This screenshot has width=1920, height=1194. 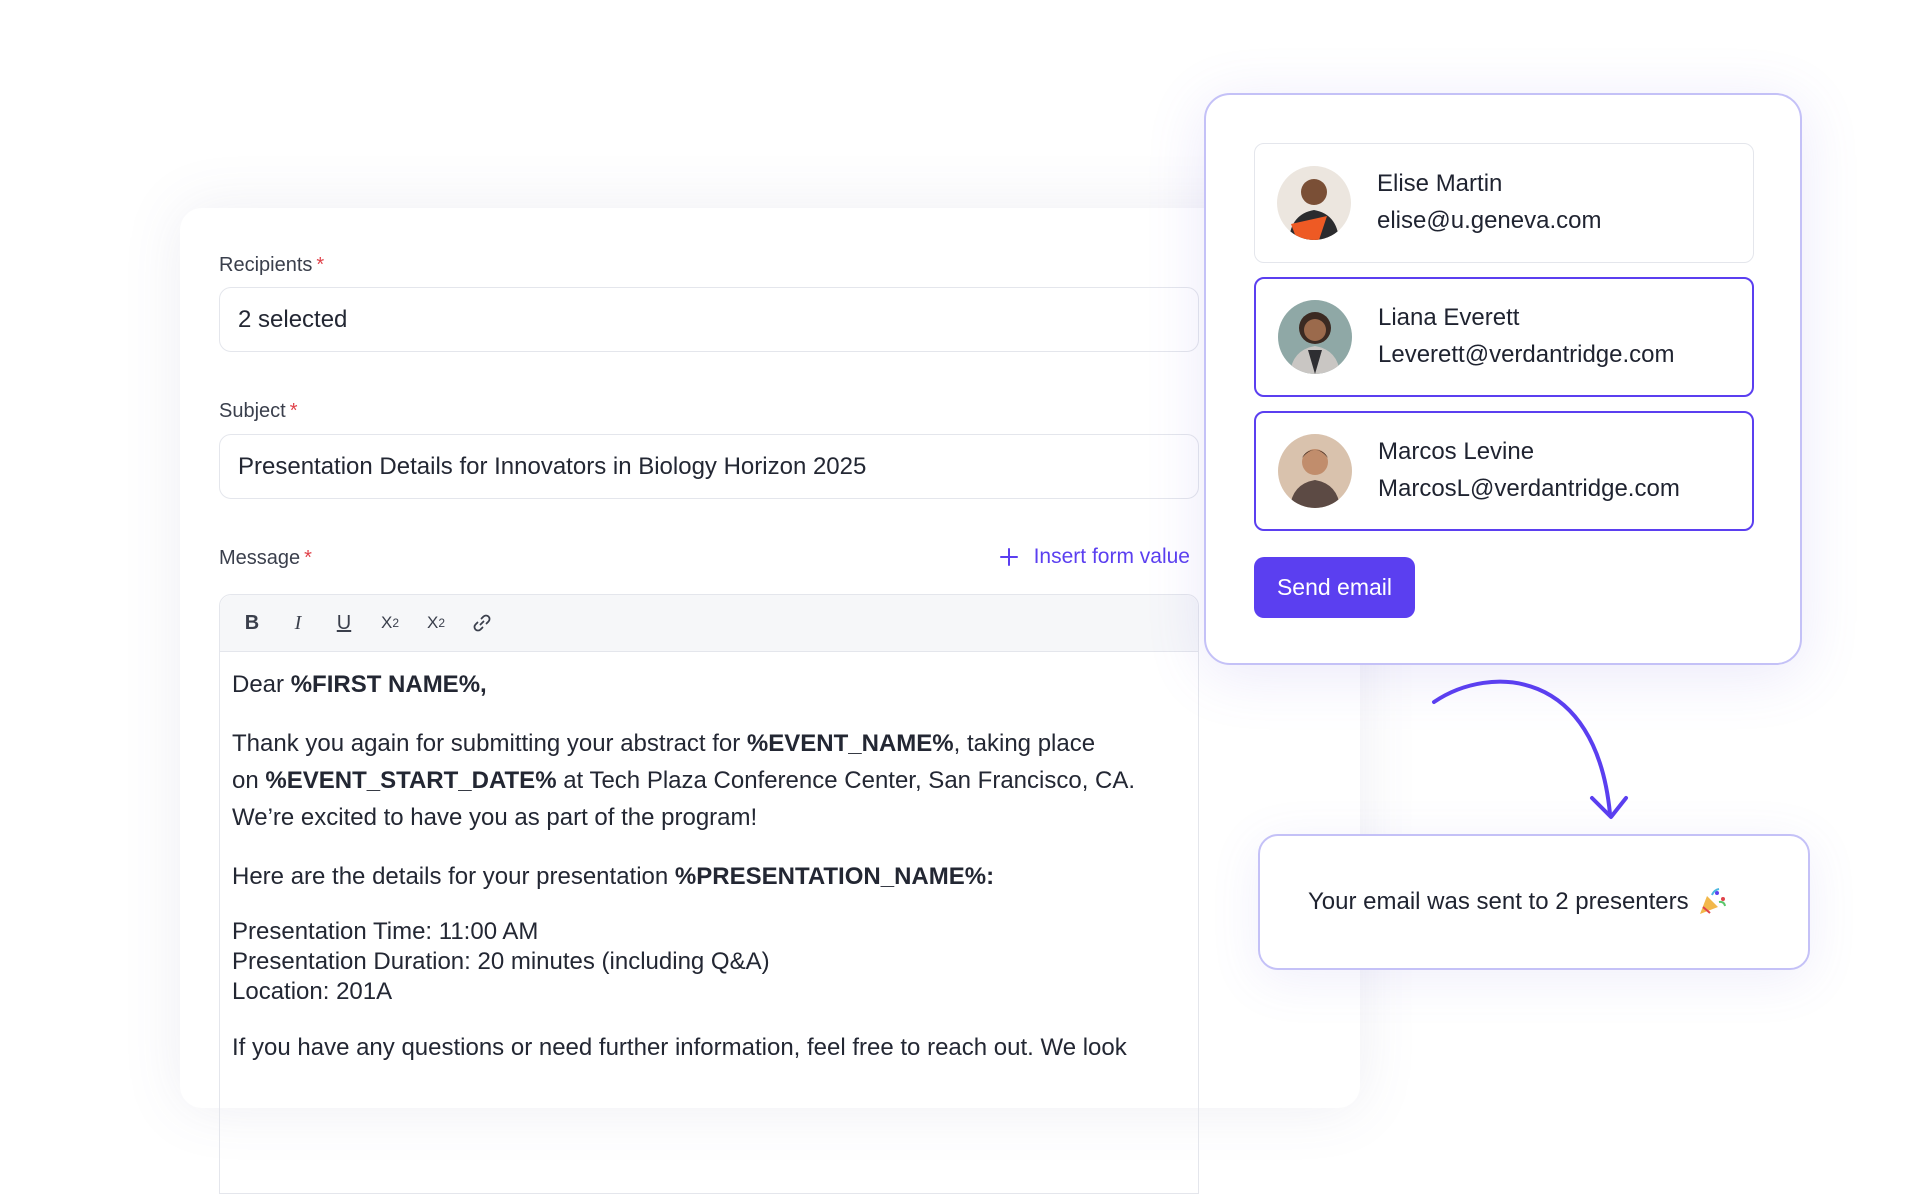 I want to click on recipient-email: MarcosL@verdantridge.com, so click(x=1529, y=488).